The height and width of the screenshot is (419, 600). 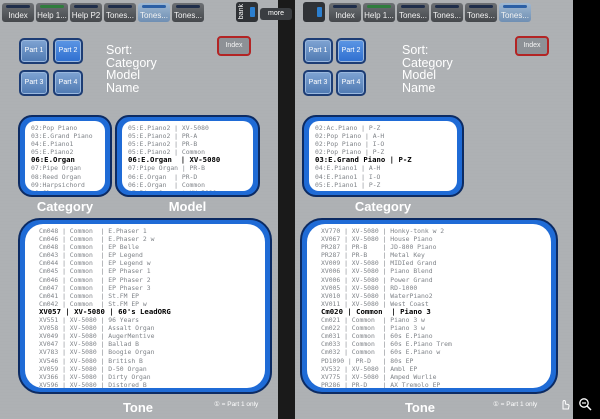 What do you see at coordinates (149, 255) in the screenshot?
I see `tone-list-item: Cm043 | Common | EP Legend` at bounding box center [149, 255].